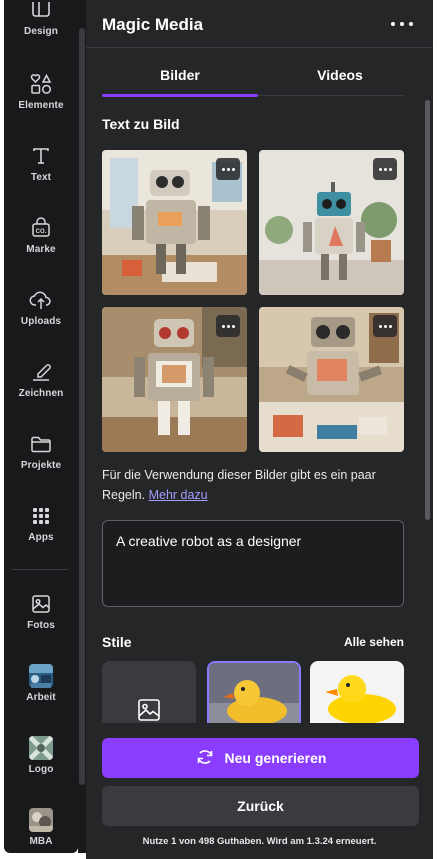 The image size is (438, 859). I want to click on sidebar-divider, so click(40, 569).